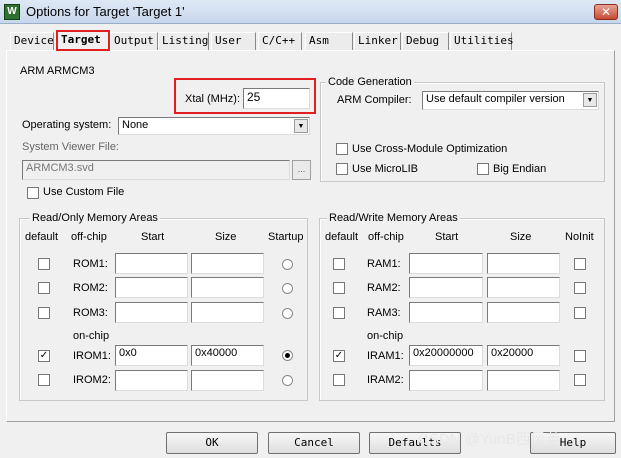 The image size is (621, 458). What do you see at coordinates (446, 312) in the screenshot?
I see `ram3-start-input` at bounding box center [446, 312].